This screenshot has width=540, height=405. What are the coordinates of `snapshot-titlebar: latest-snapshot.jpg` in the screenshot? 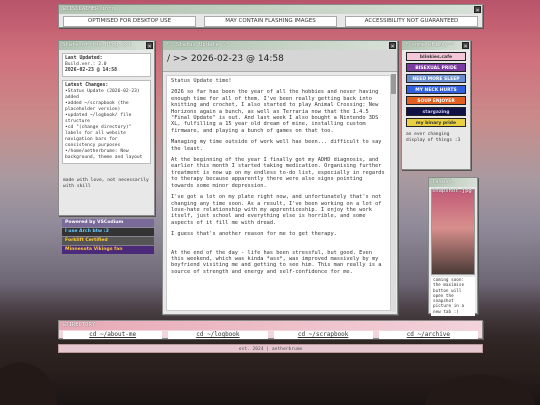 It's located at (453, 186).